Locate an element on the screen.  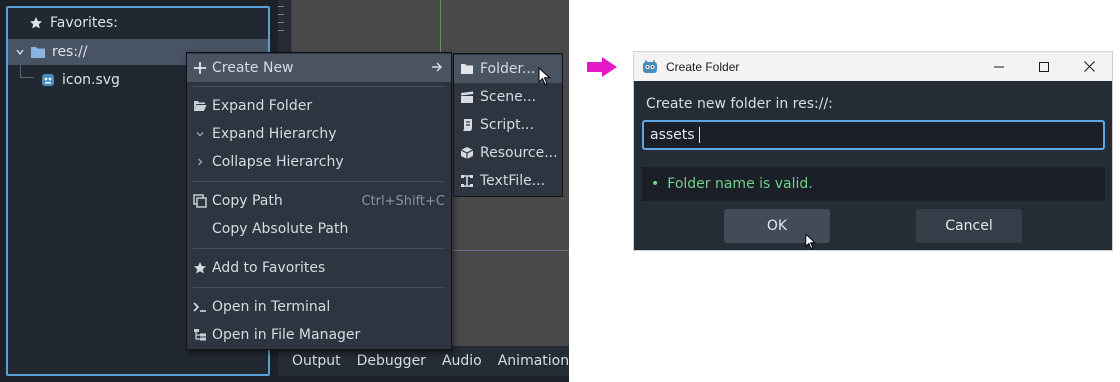
menu-item-add-to-favorites: Add to Favorites is located at coordinates (319, 268).